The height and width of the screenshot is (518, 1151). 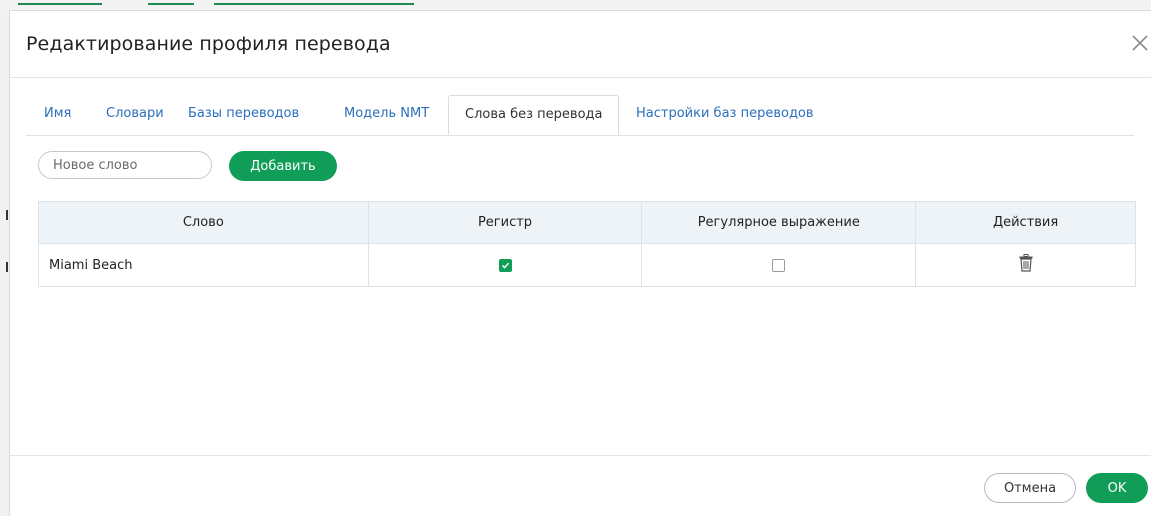 I want to click on close-icon, so click(x=1140, y=43).